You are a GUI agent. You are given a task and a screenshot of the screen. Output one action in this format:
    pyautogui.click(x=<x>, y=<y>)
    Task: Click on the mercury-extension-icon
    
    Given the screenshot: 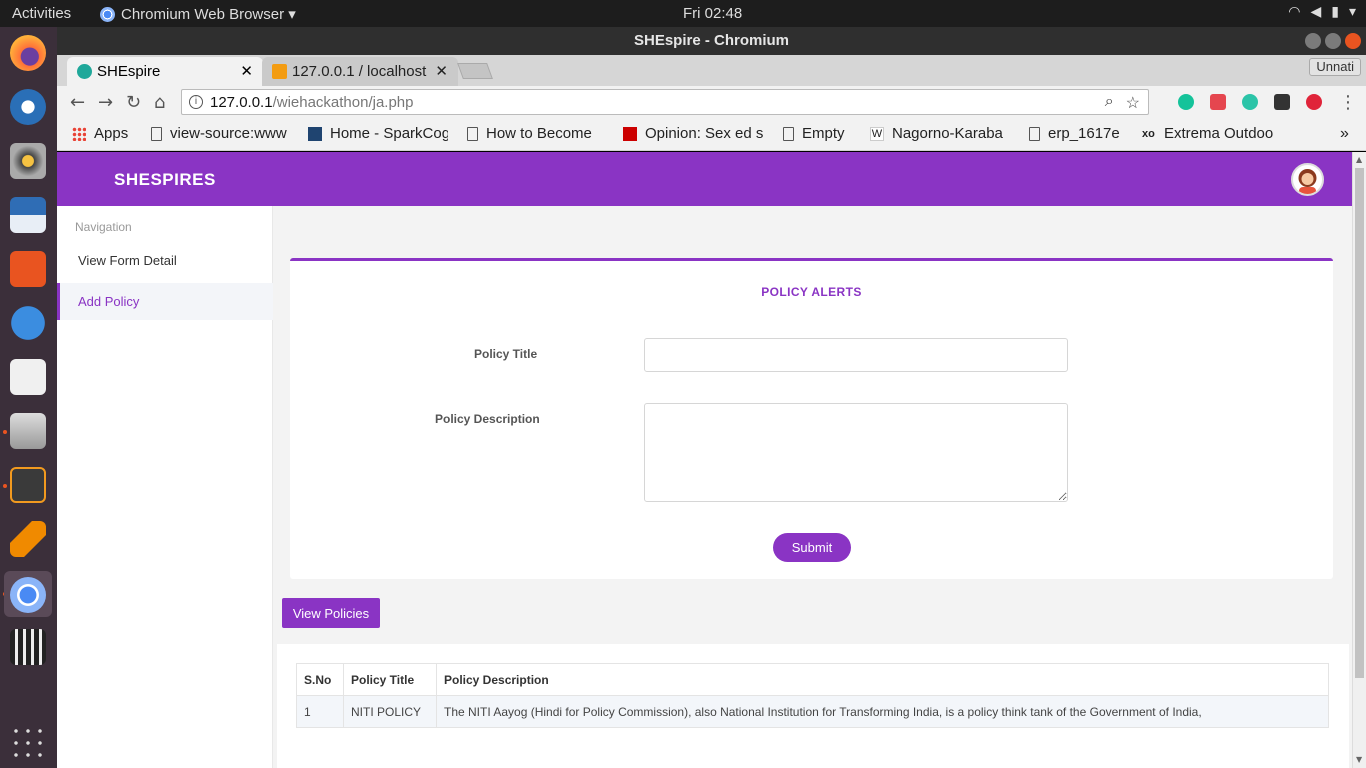 What is the action you would take?
    pyautogui.click(x=1250, y=102)
    